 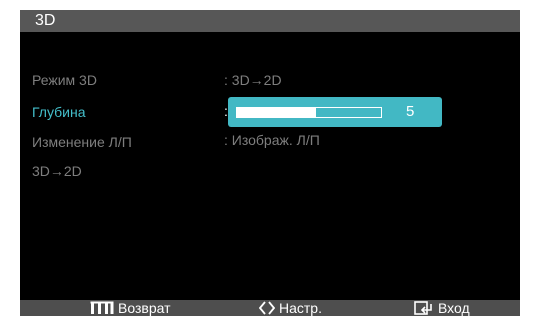 What do you see at coordinates (410, 111) in the screenshot?
I see `depth-value: 5` at bounding box center [410, 111].